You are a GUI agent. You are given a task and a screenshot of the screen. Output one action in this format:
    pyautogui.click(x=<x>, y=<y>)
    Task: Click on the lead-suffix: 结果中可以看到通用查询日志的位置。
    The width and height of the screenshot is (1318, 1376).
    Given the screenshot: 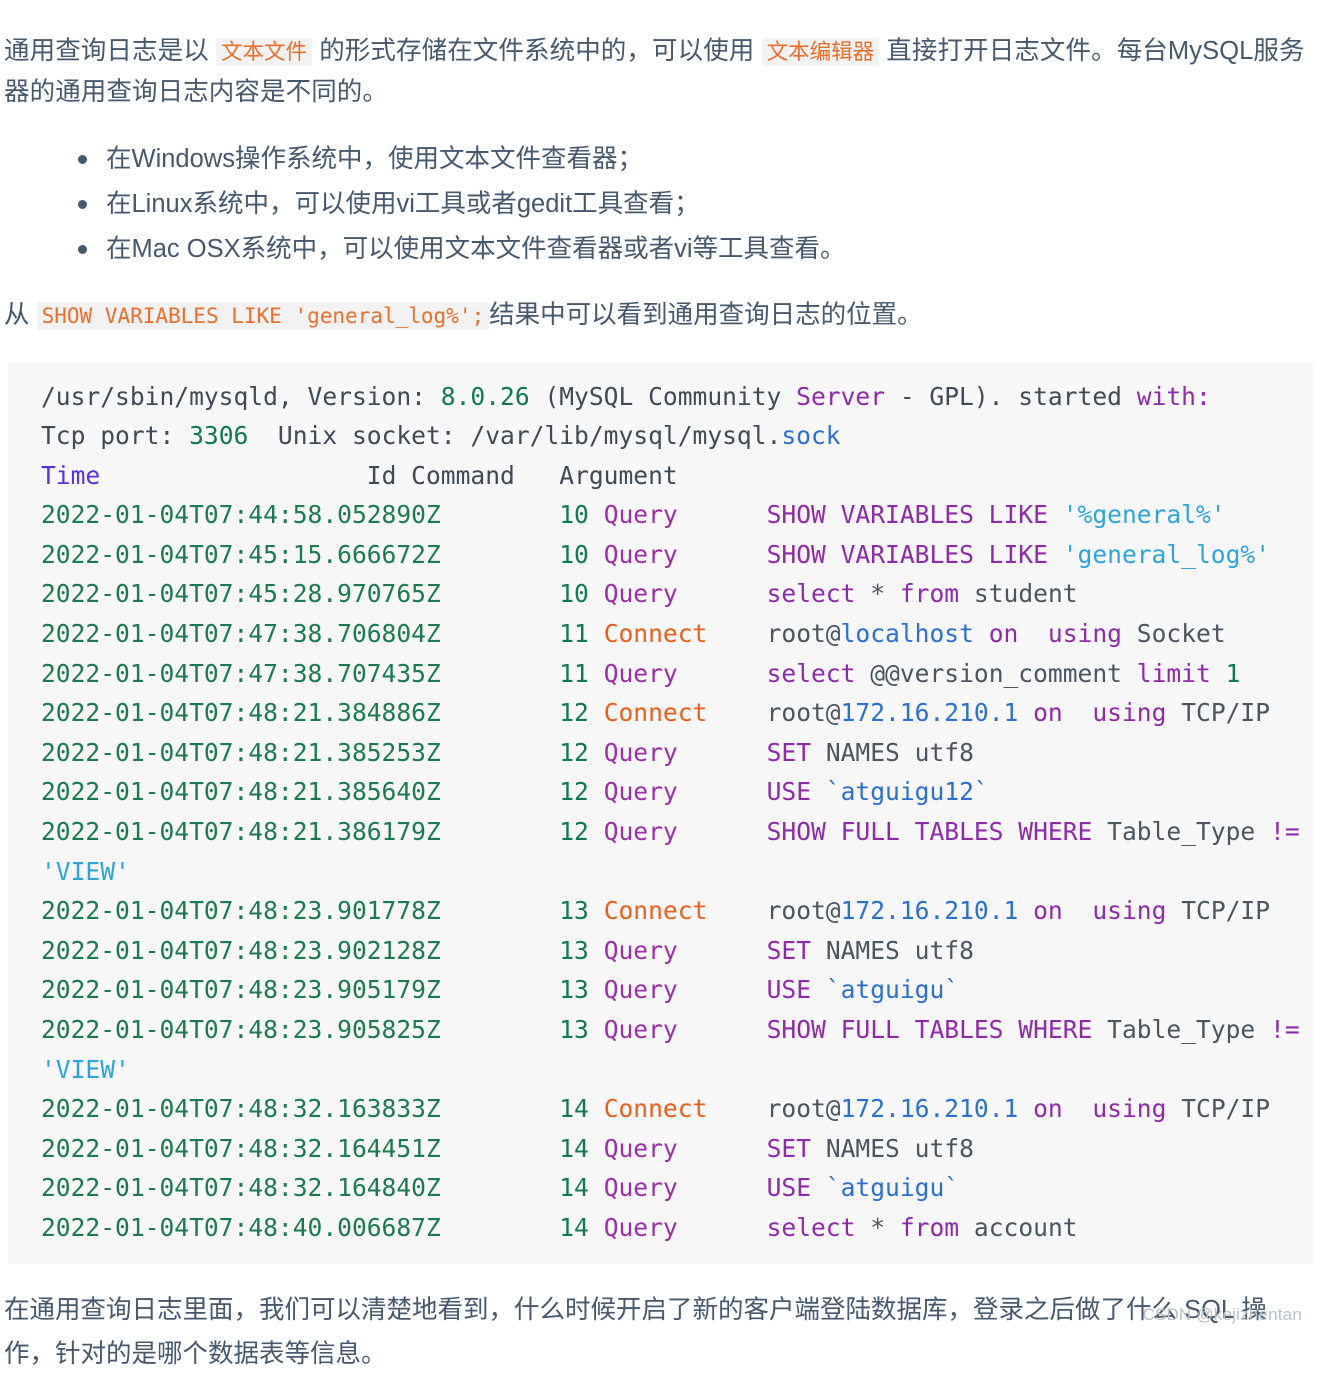 What is the action you would take?
    pyautogui.click(x=706, y=315)
    